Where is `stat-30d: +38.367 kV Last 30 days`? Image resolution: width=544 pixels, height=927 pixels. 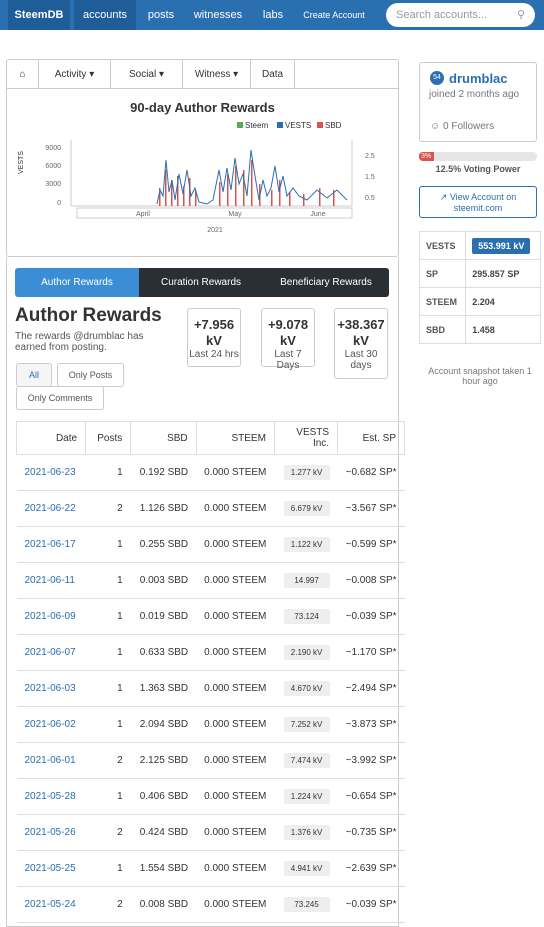
stat-30d: +38.367 kV Last 30 days is located at coordinates (361, 343).